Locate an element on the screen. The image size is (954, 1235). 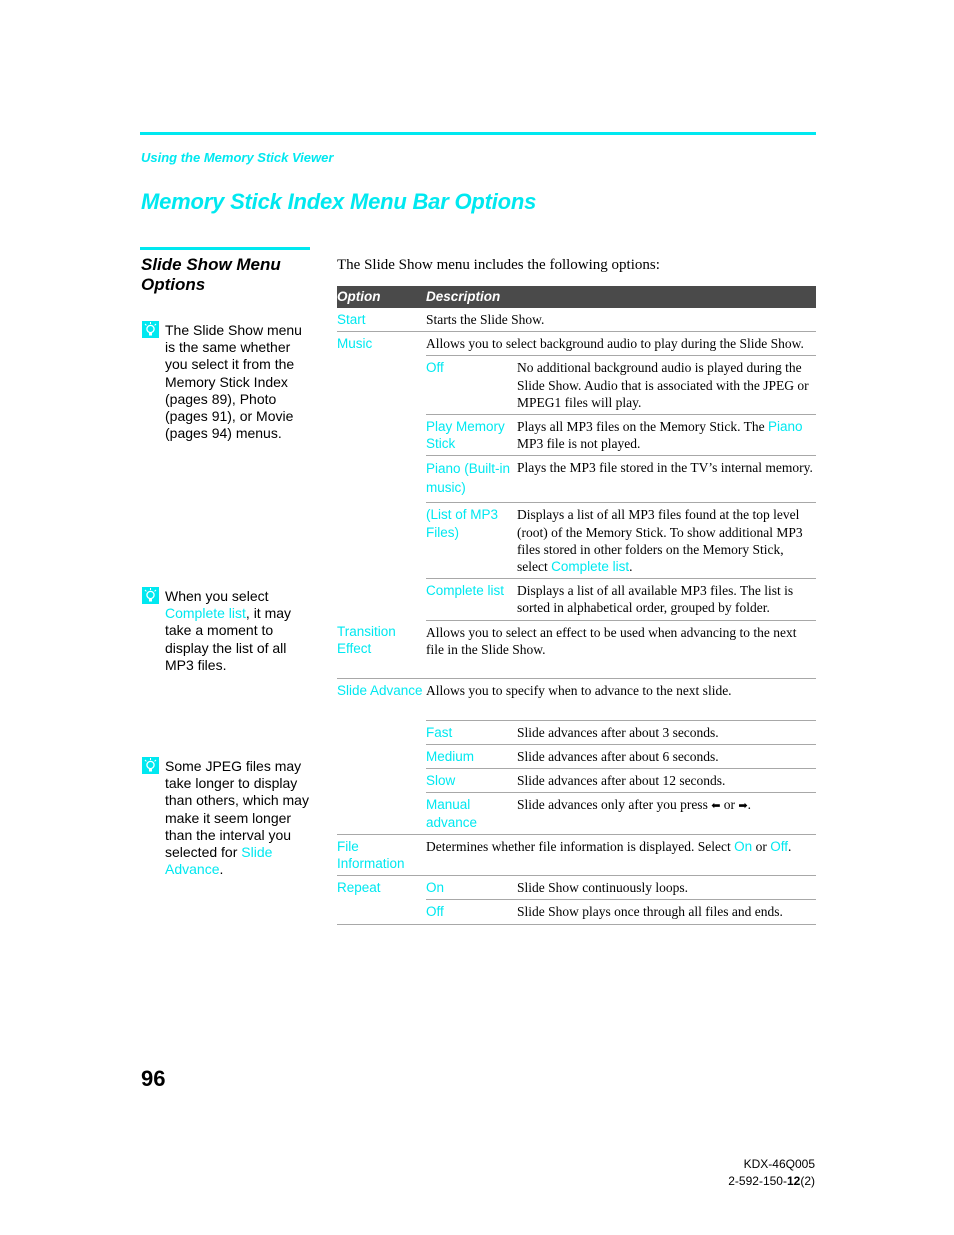
footer-codes: KDX-46Q005 2-592-150-12(2) is located at coordinates (771, 1173).